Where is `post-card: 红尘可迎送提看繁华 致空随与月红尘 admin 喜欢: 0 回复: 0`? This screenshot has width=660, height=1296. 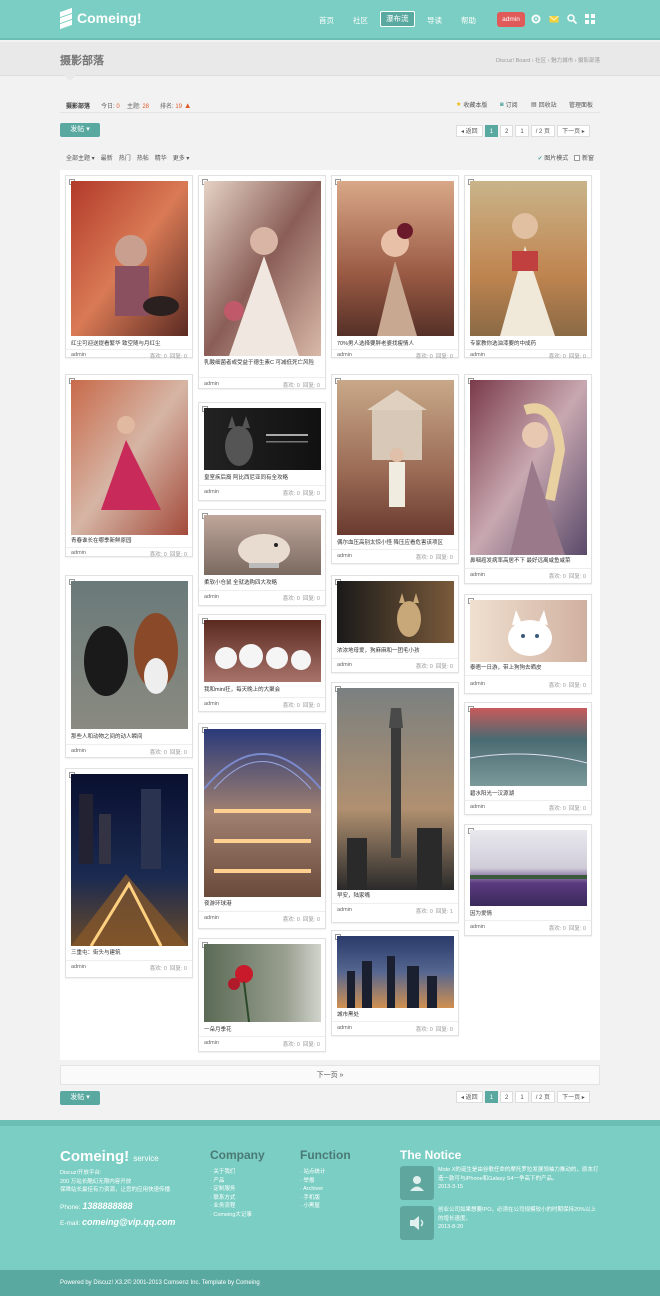 post-card: 红尘可迎送提看繁华 致空随与月红尘 admin 喜欢: 0 回复: 0 is located at coordinates (129, 267).